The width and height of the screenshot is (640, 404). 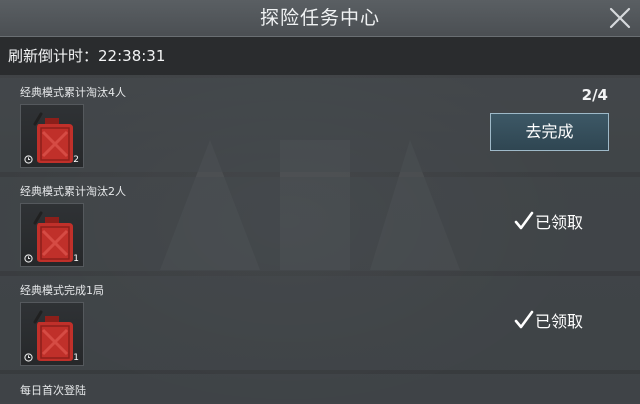 I want to click on reward-item: 2, so click(x=52, y=136).